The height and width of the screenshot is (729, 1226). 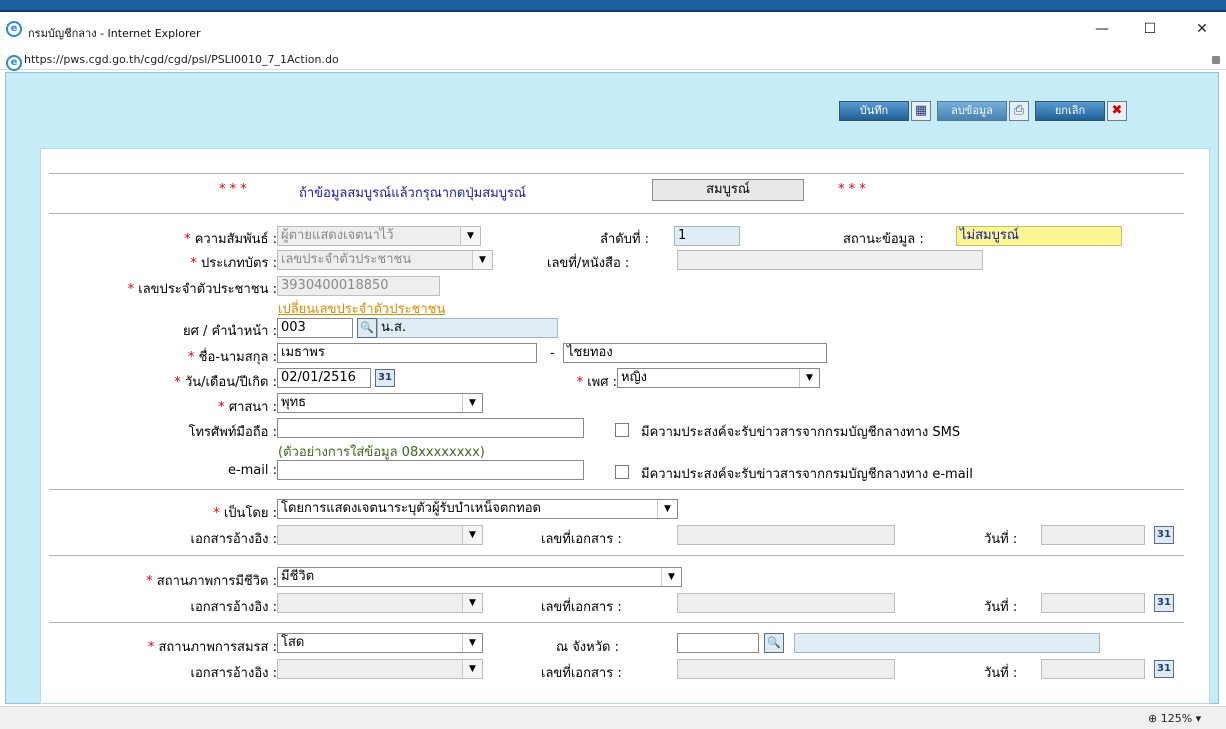 I want to click on relation-select: ผู้ตายแสดงเจตนาไว้ ▼, so click(x=379, y=236).